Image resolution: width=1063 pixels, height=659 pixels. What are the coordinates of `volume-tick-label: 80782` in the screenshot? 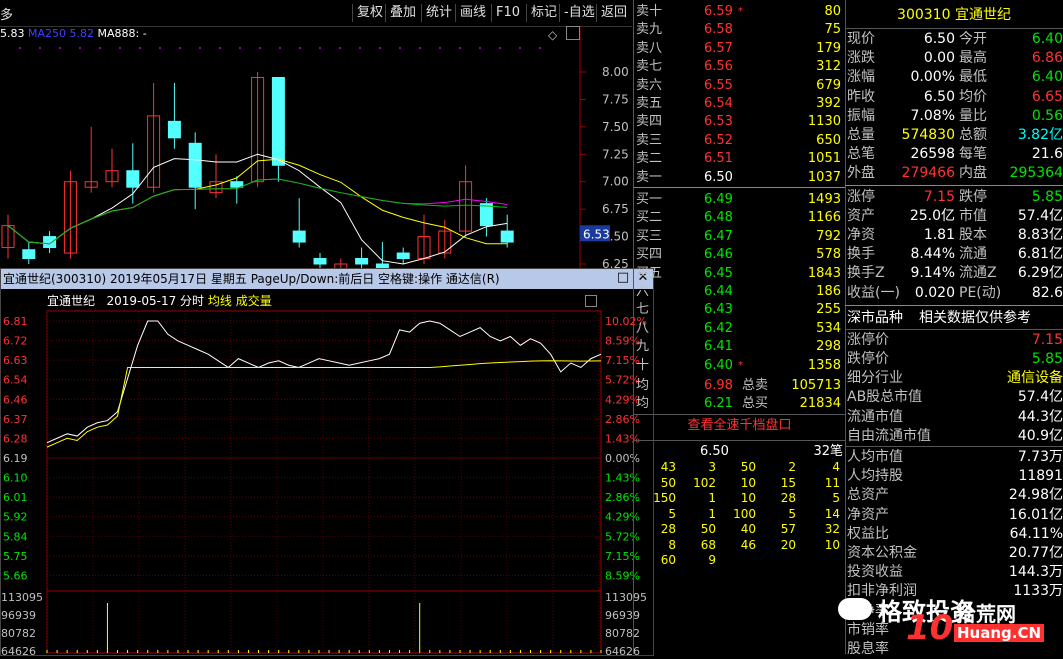 It's located at (18, 633).